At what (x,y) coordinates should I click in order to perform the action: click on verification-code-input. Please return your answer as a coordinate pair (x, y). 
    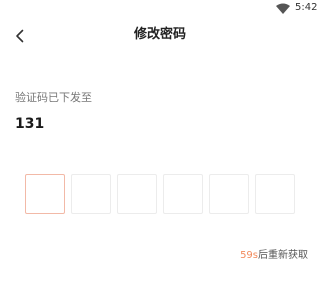
    Looking at the image, I should click on (160, 194).